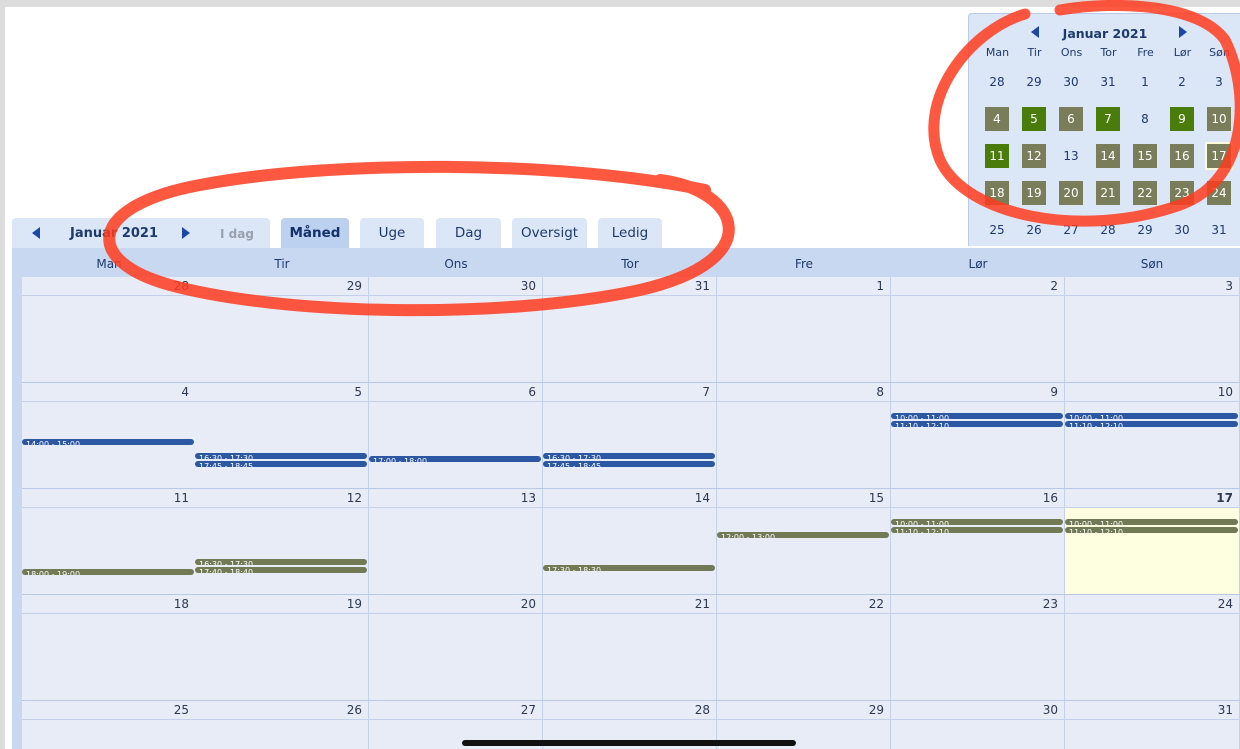 This screenshot has height=749, width=1240. Describe the element at coordinates (237, 234) in the screenshot. I see `today-button: I dag` at that location.